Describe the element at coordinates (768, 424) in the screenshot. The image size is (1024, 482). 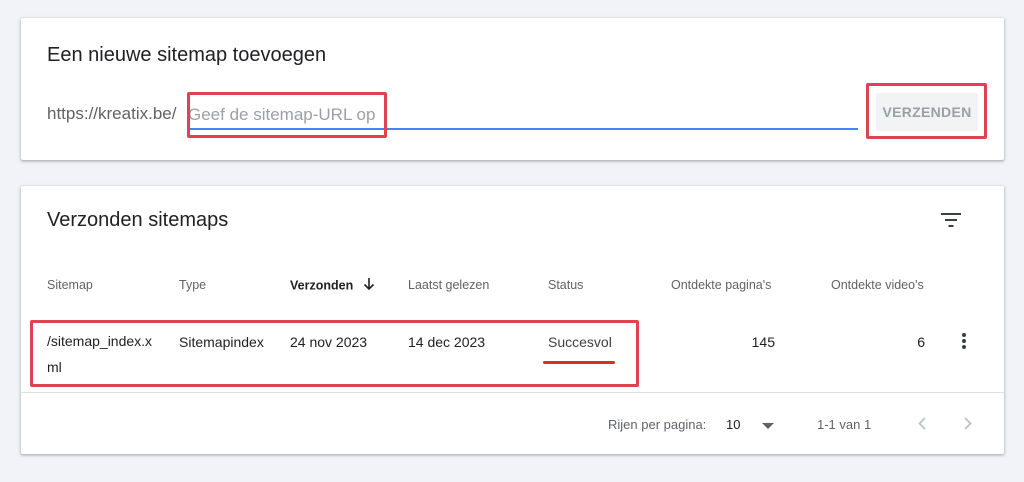
I see `caret-down-icon` at that location.